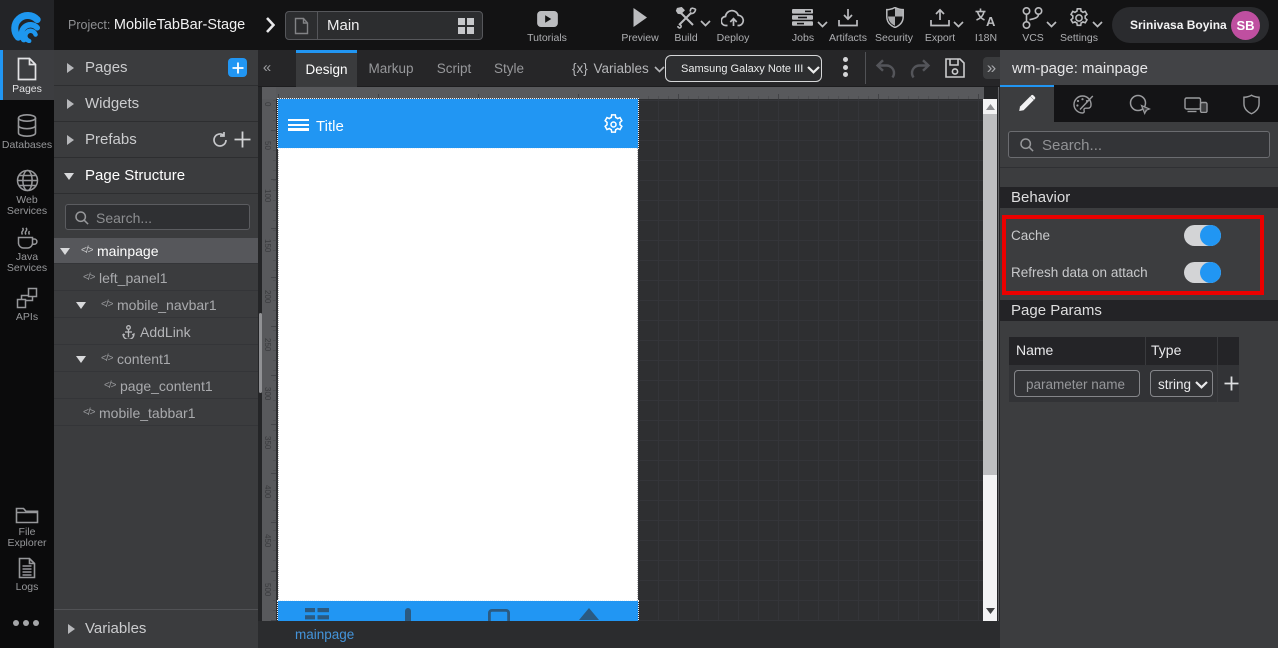  What do you see at coordinates (991, 21) in the screenshot?
I see `svg-text: A` at bounding box center [991, 21].